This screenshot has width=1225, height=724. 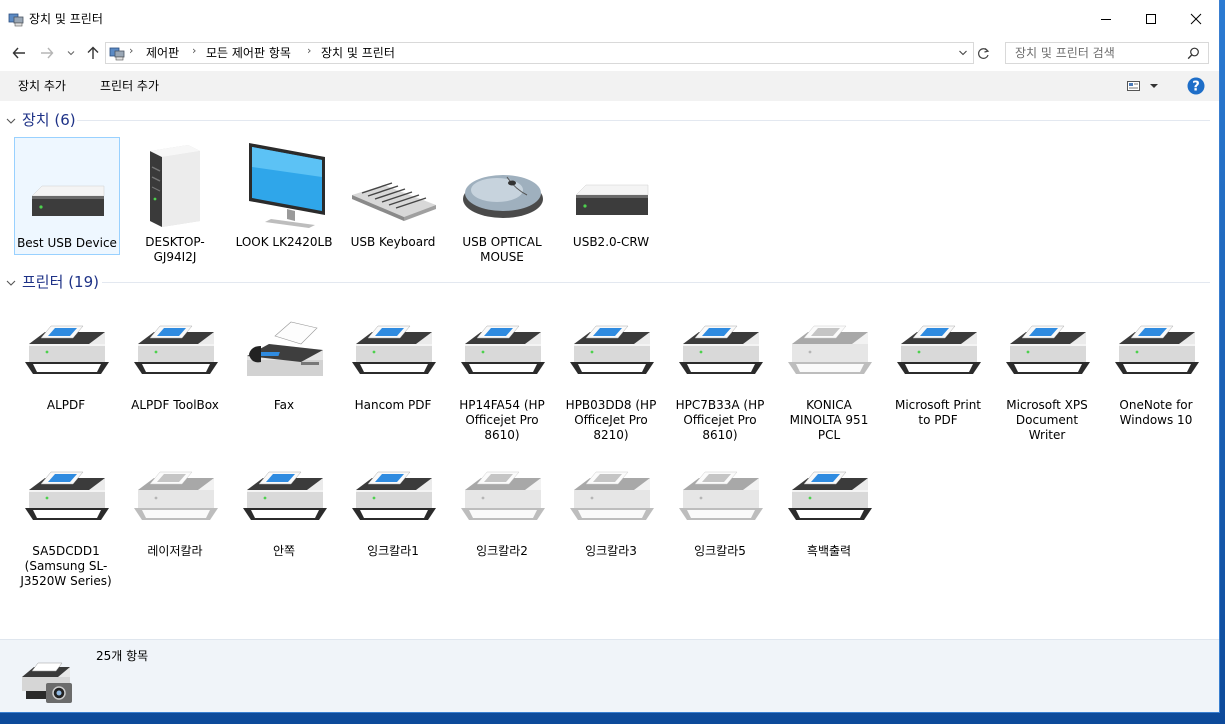 I want to click on printer-label: HPC7B33A (HP Officejet Pro 8610), so click(x=720, y=420).